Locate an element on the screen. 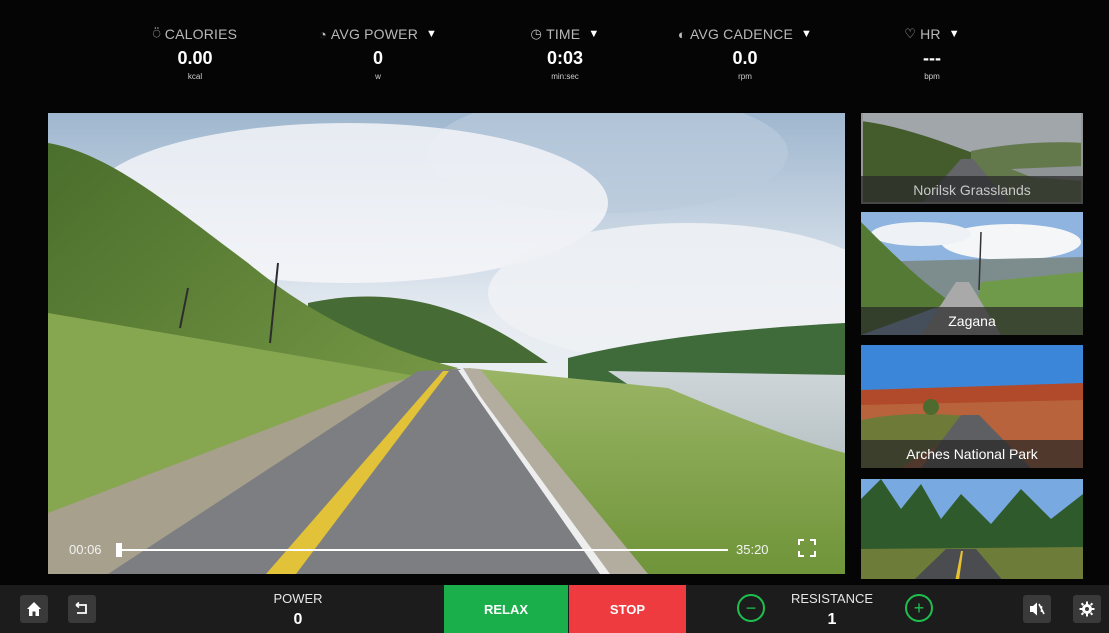 The width and height of the screenshot is (1109, 633). route-card: Zagana is located at coordinates (972, 273).